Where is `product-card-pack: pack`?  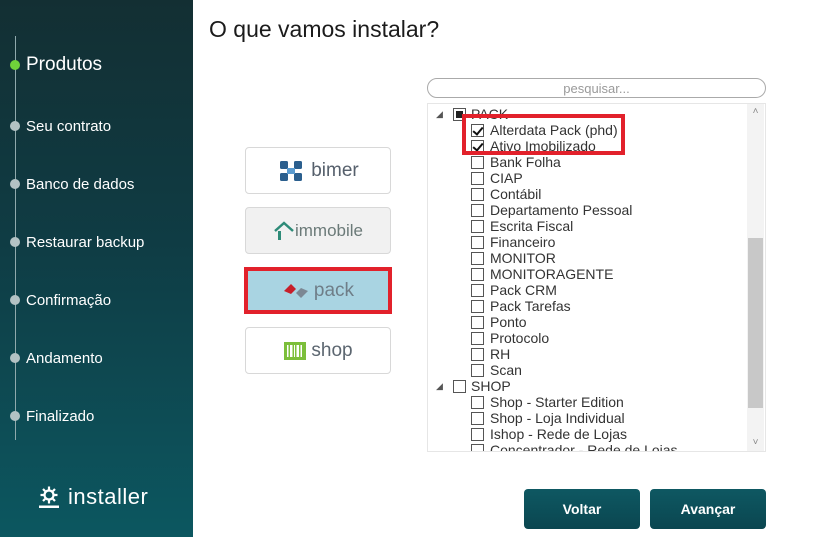
product-card-pack: pack is located at coordinates (318, 290).